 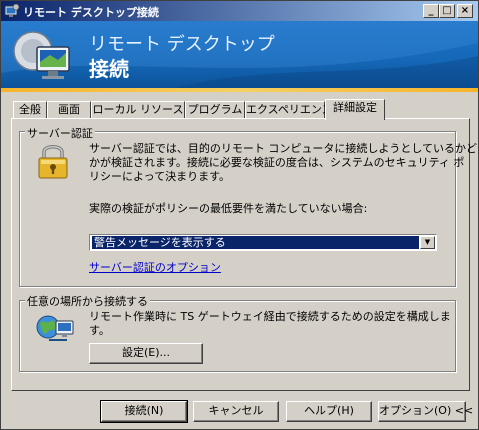 I want to click on cancel-button: キャンセル, so click(x=236, y=411).